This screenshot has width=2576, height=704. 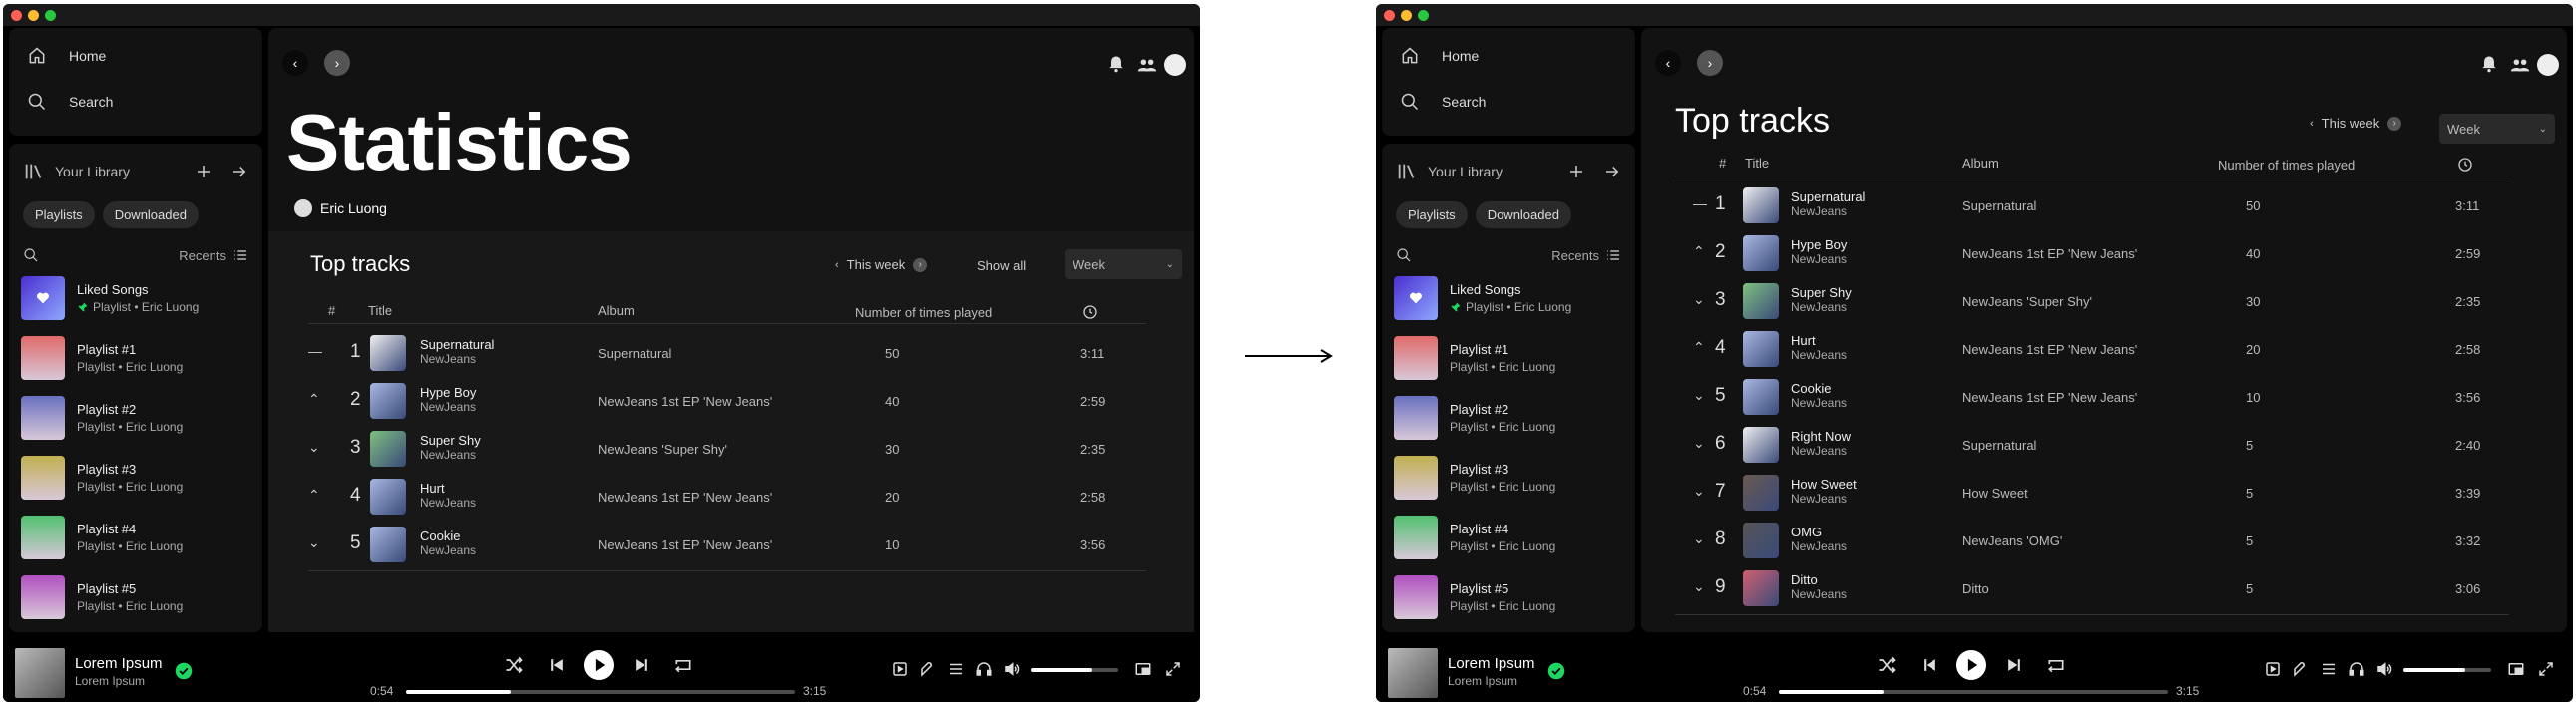 What do you see at coordinates (928, 669) in the screenshot?
I see `lyrics-icon` at bounding box center [928, 669].